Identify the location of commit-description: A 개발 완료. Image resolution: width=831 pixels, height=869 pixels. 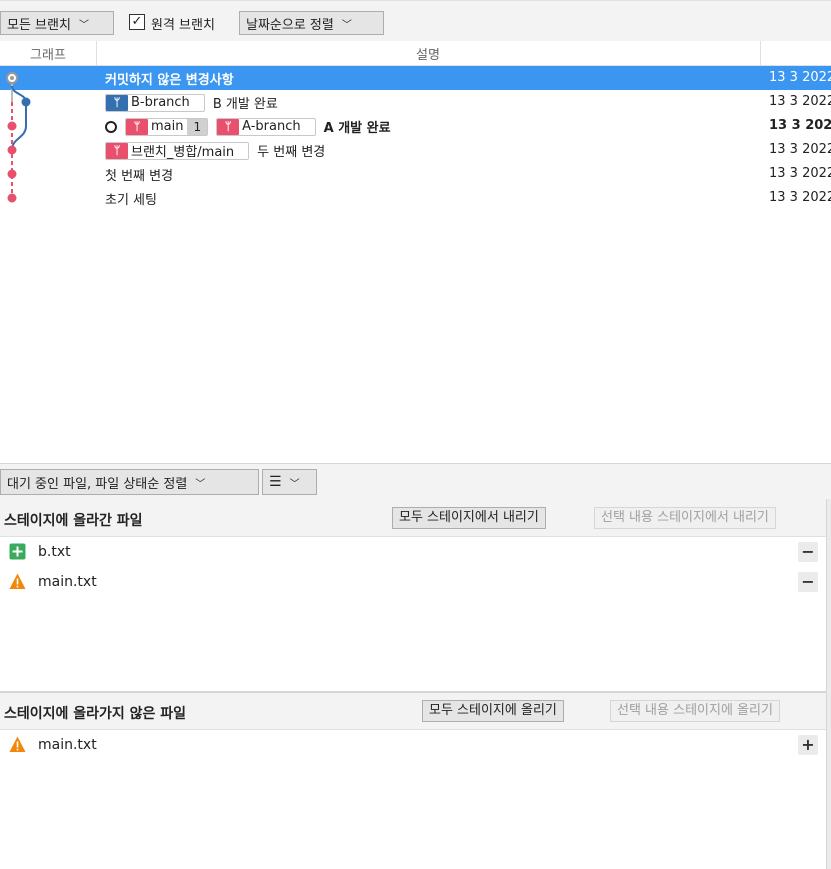
(357, 128).